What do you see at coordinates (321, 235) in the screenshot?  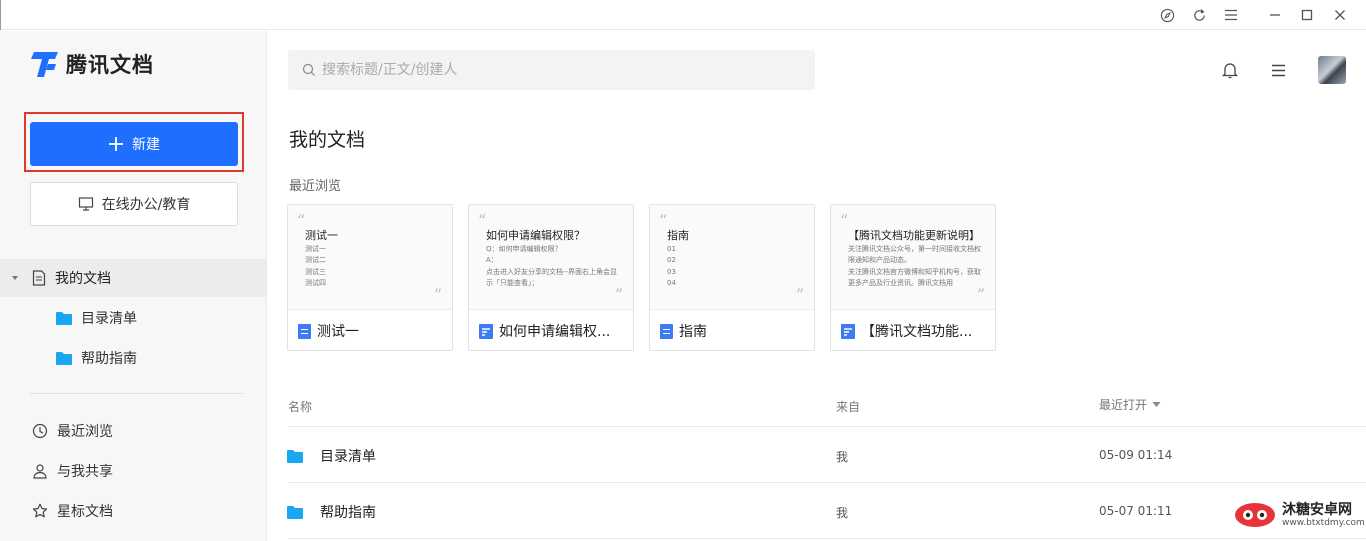 I see `card-preview-heading: 测试一` at bounding box center [321, 235].